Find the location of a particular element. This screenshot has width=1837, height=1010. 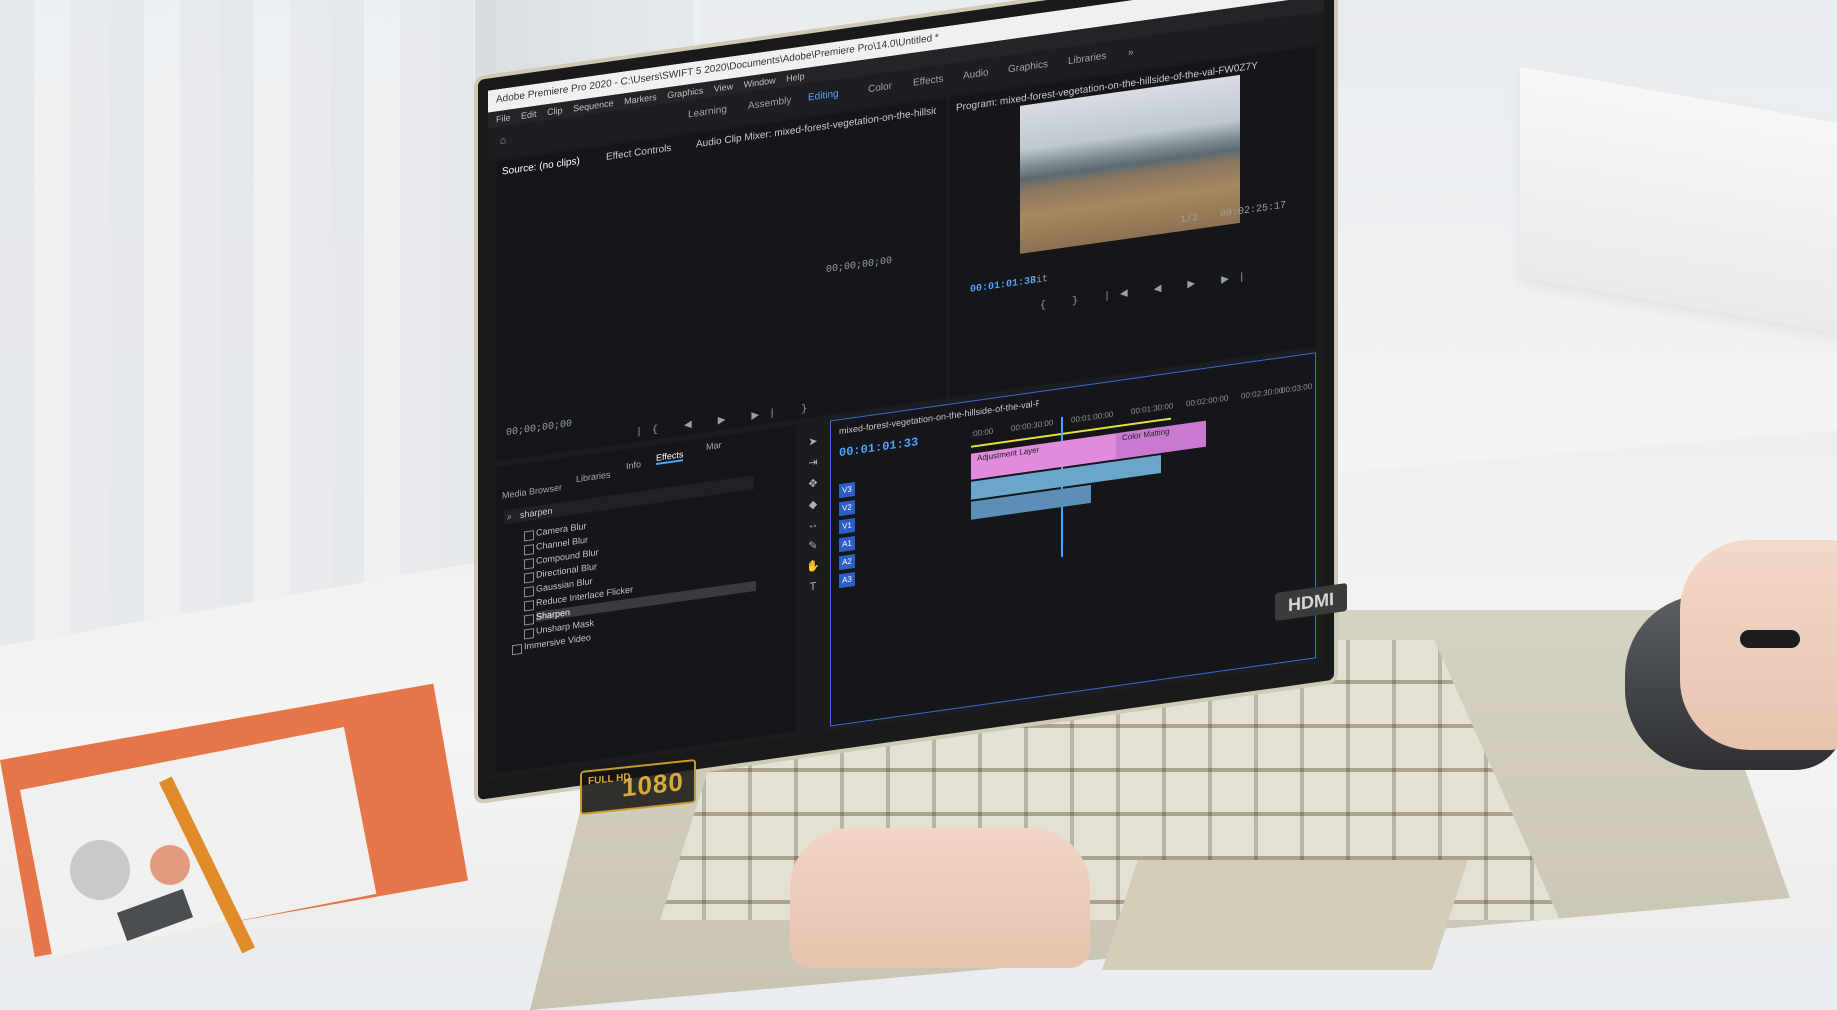

ruler-tick: 00:02:30:00 is located at coordinates (1262, 393).